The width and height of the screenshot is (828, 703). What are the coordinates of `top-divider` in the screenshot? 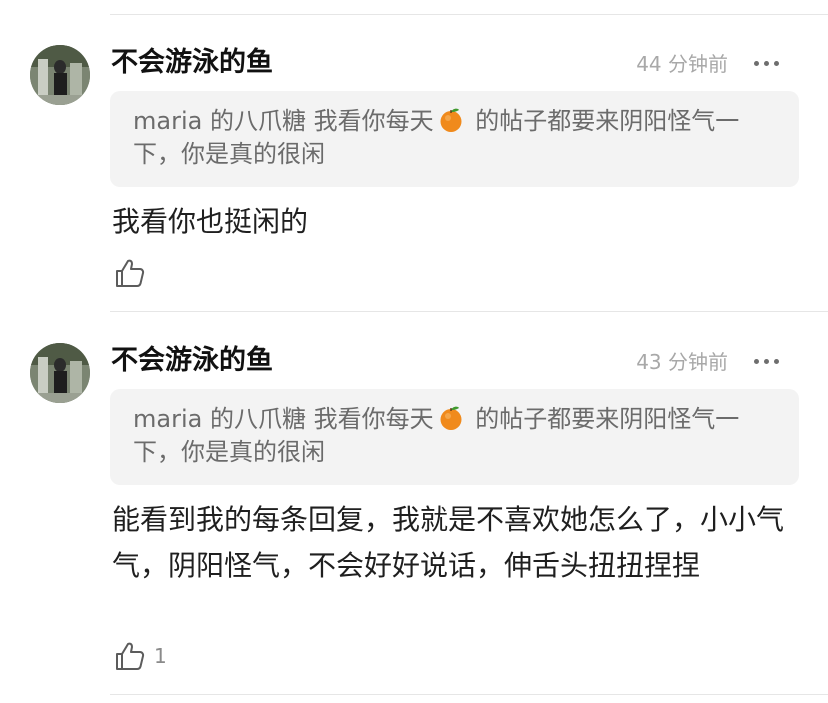 It's located at (469, 14).